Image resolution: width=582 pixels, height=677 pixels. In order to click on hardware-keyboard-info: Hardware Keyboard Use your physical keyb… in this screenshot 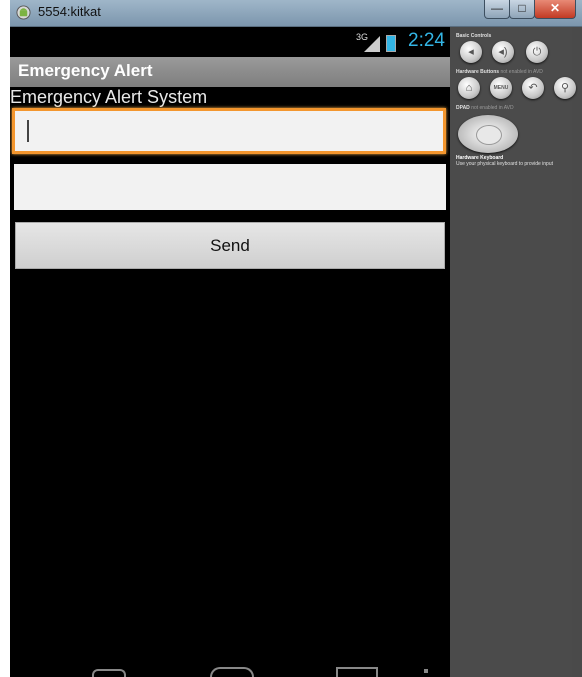, I will do `click(504, 161)`.